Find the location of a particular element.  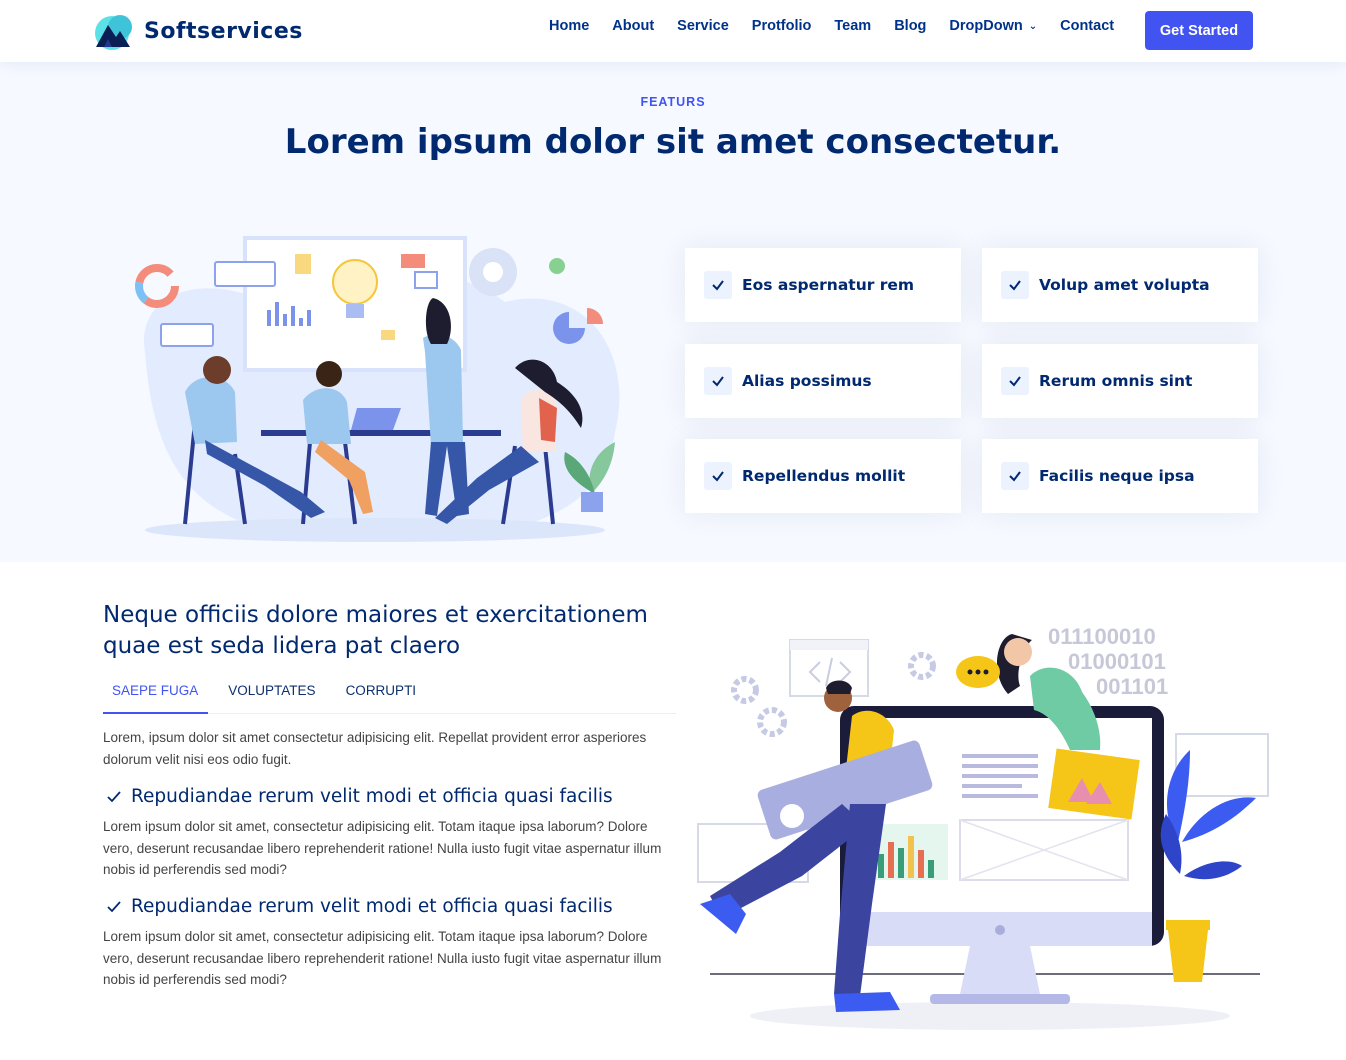

section-eyebrow: FEATURS is located at coordinates (673, 102).